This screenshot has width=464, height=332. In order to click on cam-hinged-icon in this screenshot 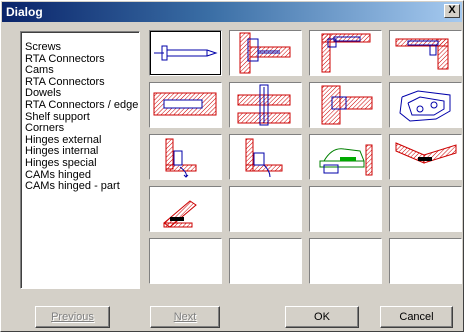, I will do `click(426, 153)`.